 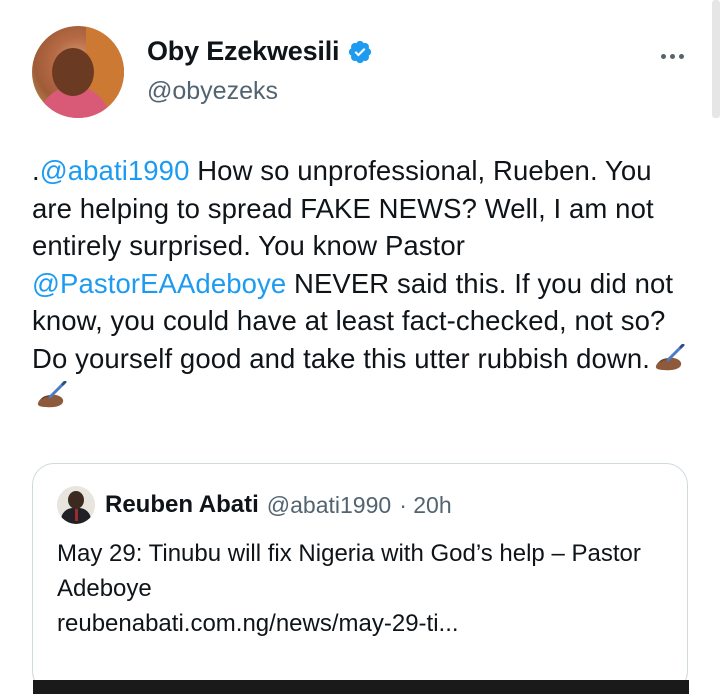 I want to click on quoted-tweet-header: Reuben Abati @abati1990 · 20h, so click(x=254, y=505).